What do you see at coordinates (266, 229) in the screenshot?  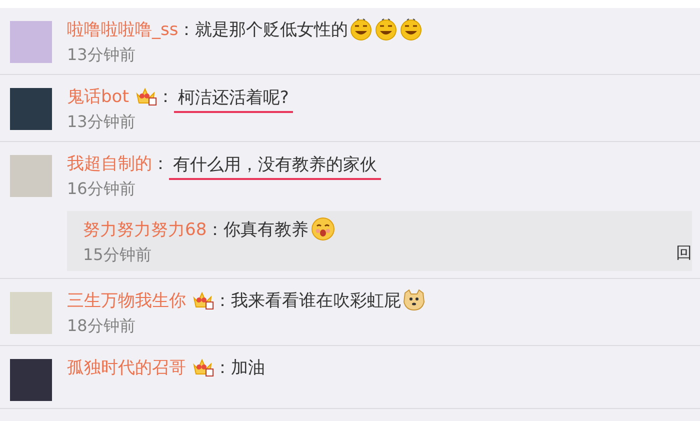 I see `comment-text: 你真有教养` at bounding box center [266, 229].